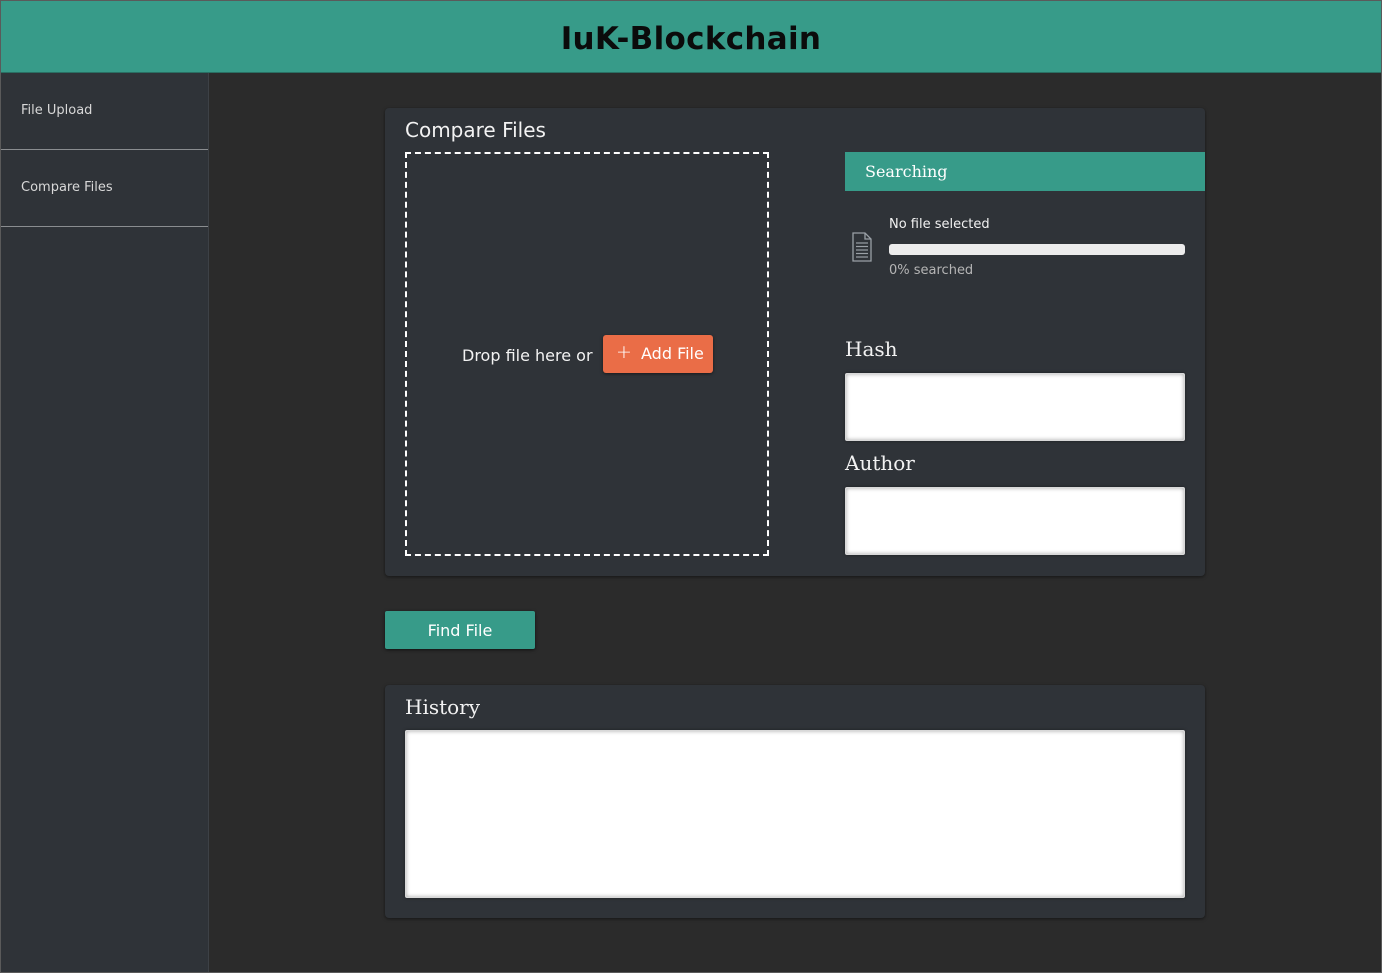 Image resolution: width=1382 pixels, height=973 pixels. Describe the element at coordinates (795, 814) in the screenshot. I see `history-field` at that location.